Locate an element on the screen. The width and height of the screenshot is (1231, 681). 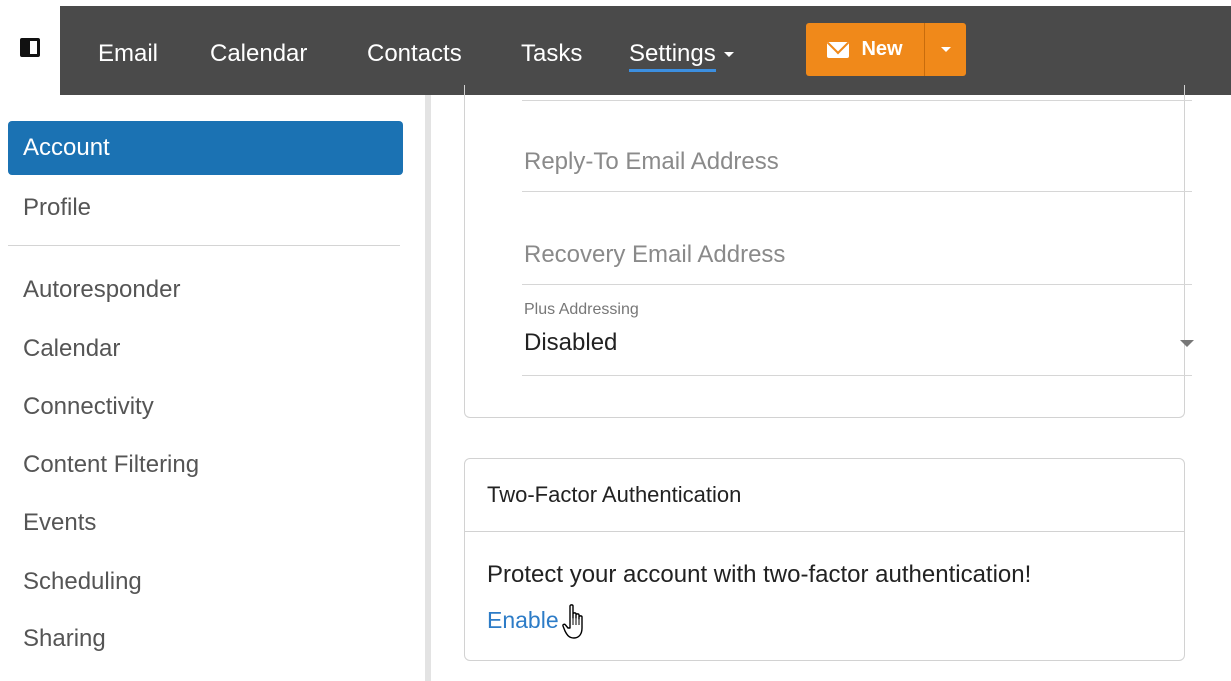
sidebar-toggle-icon is located at coordinates (30, 47).